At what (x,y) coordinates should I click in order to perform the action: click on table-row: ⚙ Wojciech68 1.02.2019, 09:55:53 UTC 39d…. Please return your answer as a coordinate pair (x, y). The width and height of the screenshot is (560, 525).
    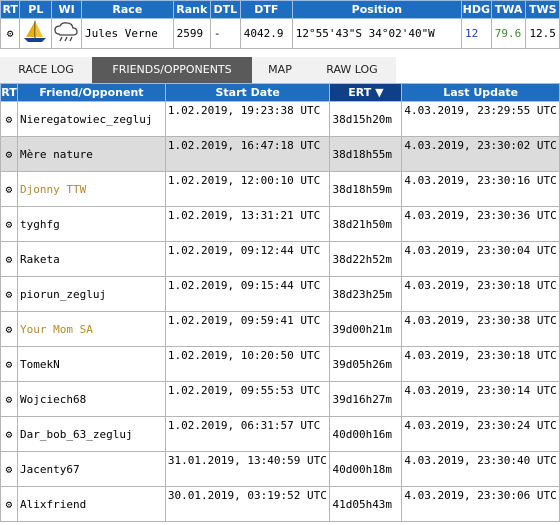
    Looking at the image, I should click on (280, 399).